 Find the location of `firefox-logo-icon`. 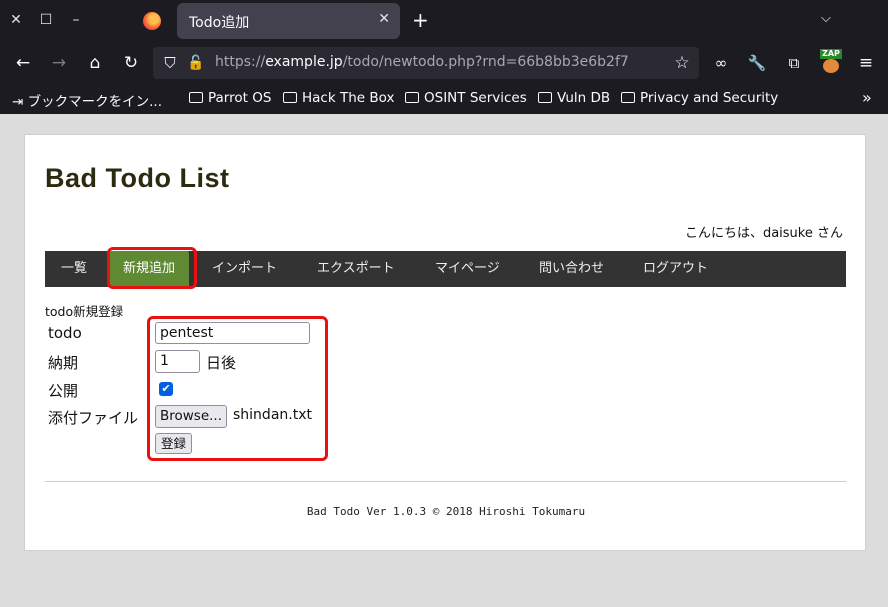

firefox-logo-icon is located at coordinates (152, 21).